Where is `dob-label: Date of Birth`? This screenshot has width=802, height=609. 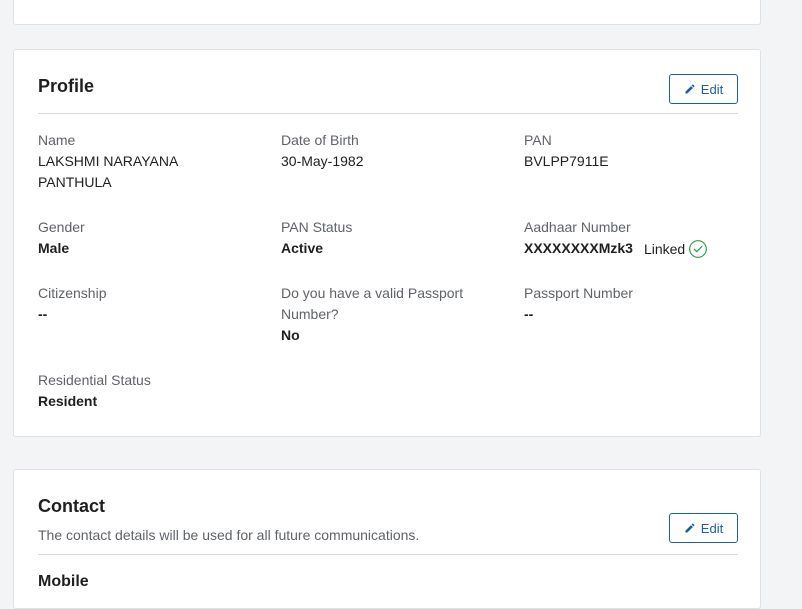 dob-label: Date of Birth is located at coordinates (320, 140).